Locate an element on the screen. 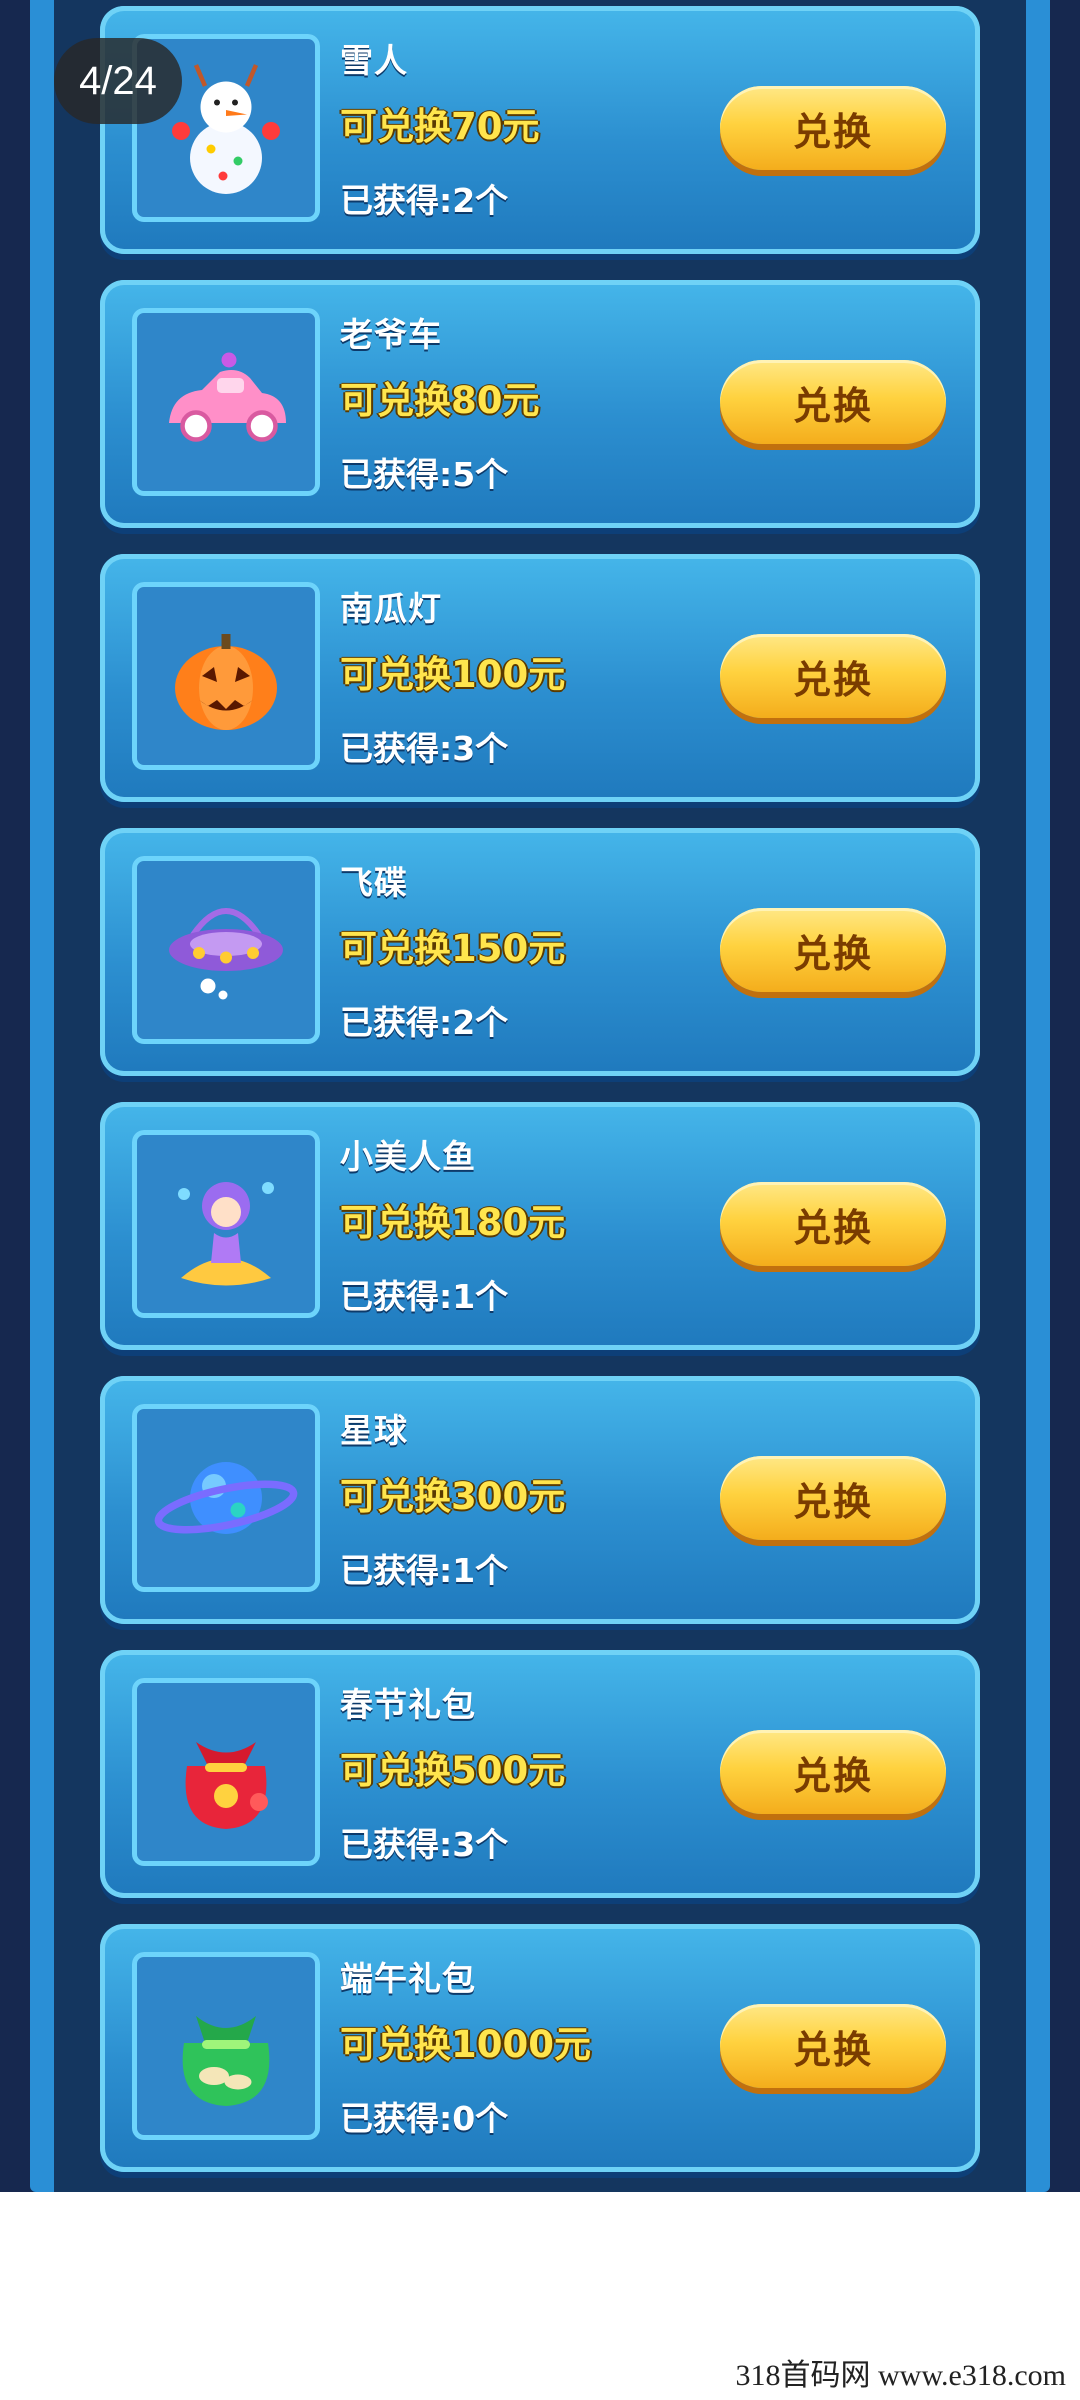 The width and height of the screenshot is (1080, 2400). reward-value: 可兑换70元 is located at coordinates (440, 126).